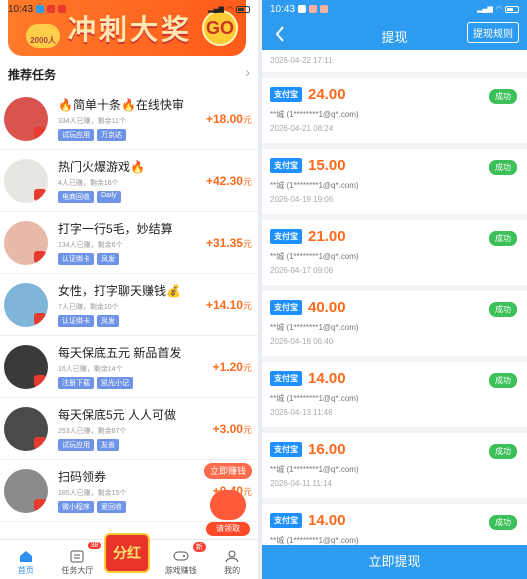 Image resolution: width=527 pixels, height=579 pixels. Describe the element at coordinates (232, 570) in the screenshot. I see `tab-label: 我的` at that location.